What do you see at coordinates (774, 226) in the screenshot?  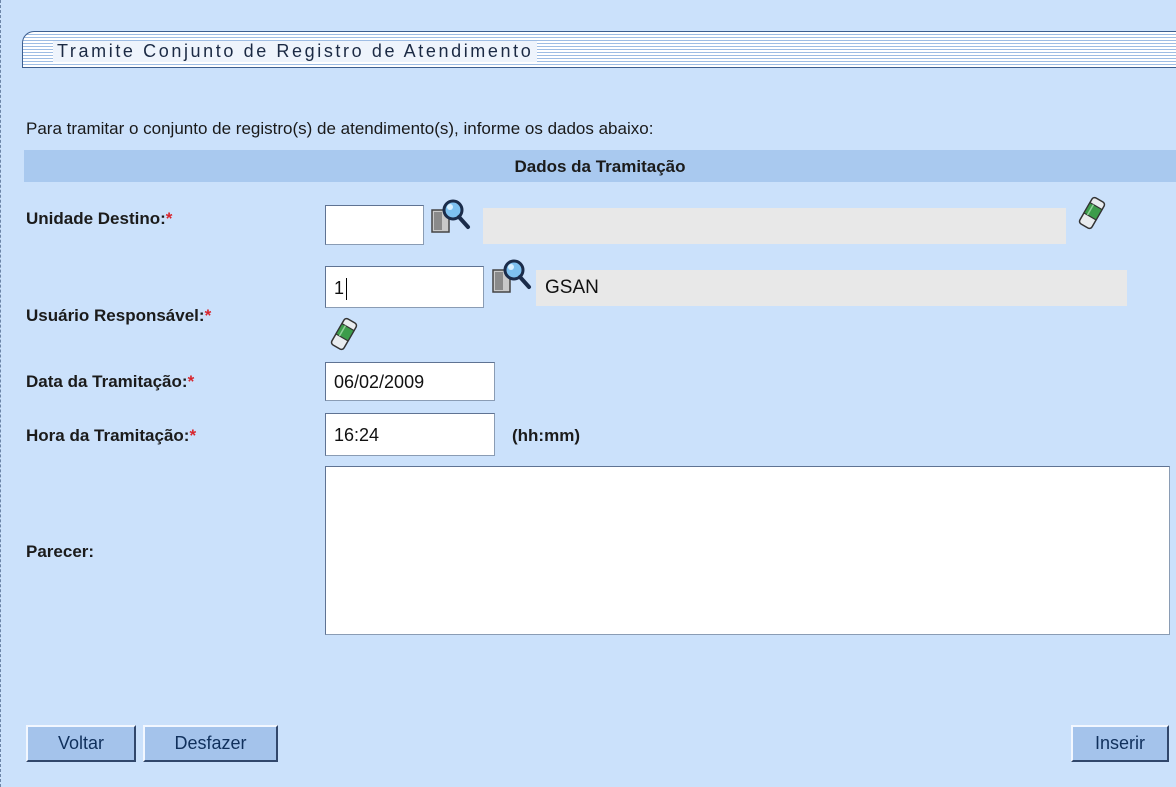 I see `unidade-destino-description` at bounding box center [774, 226].